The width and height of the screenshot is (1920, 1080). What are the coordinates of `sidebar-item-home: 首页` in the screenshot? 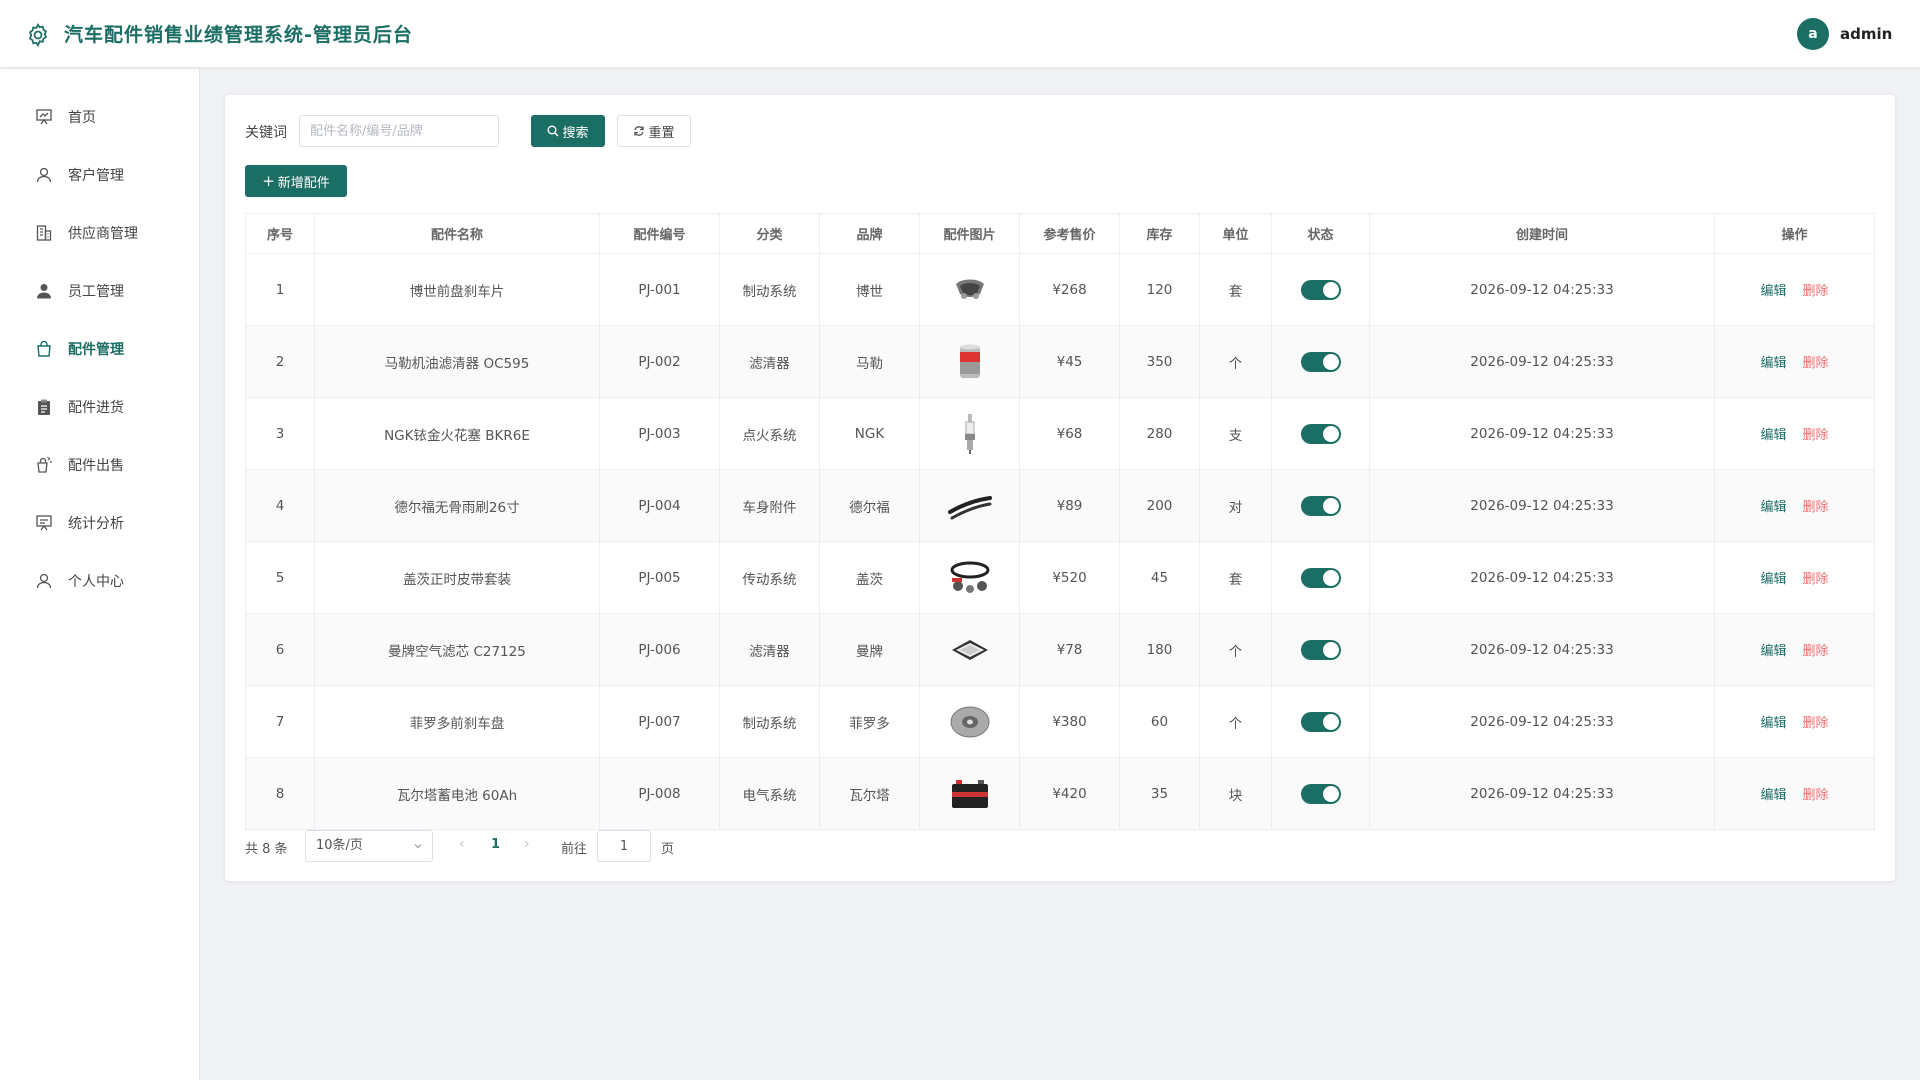 It's located at (99, 117).